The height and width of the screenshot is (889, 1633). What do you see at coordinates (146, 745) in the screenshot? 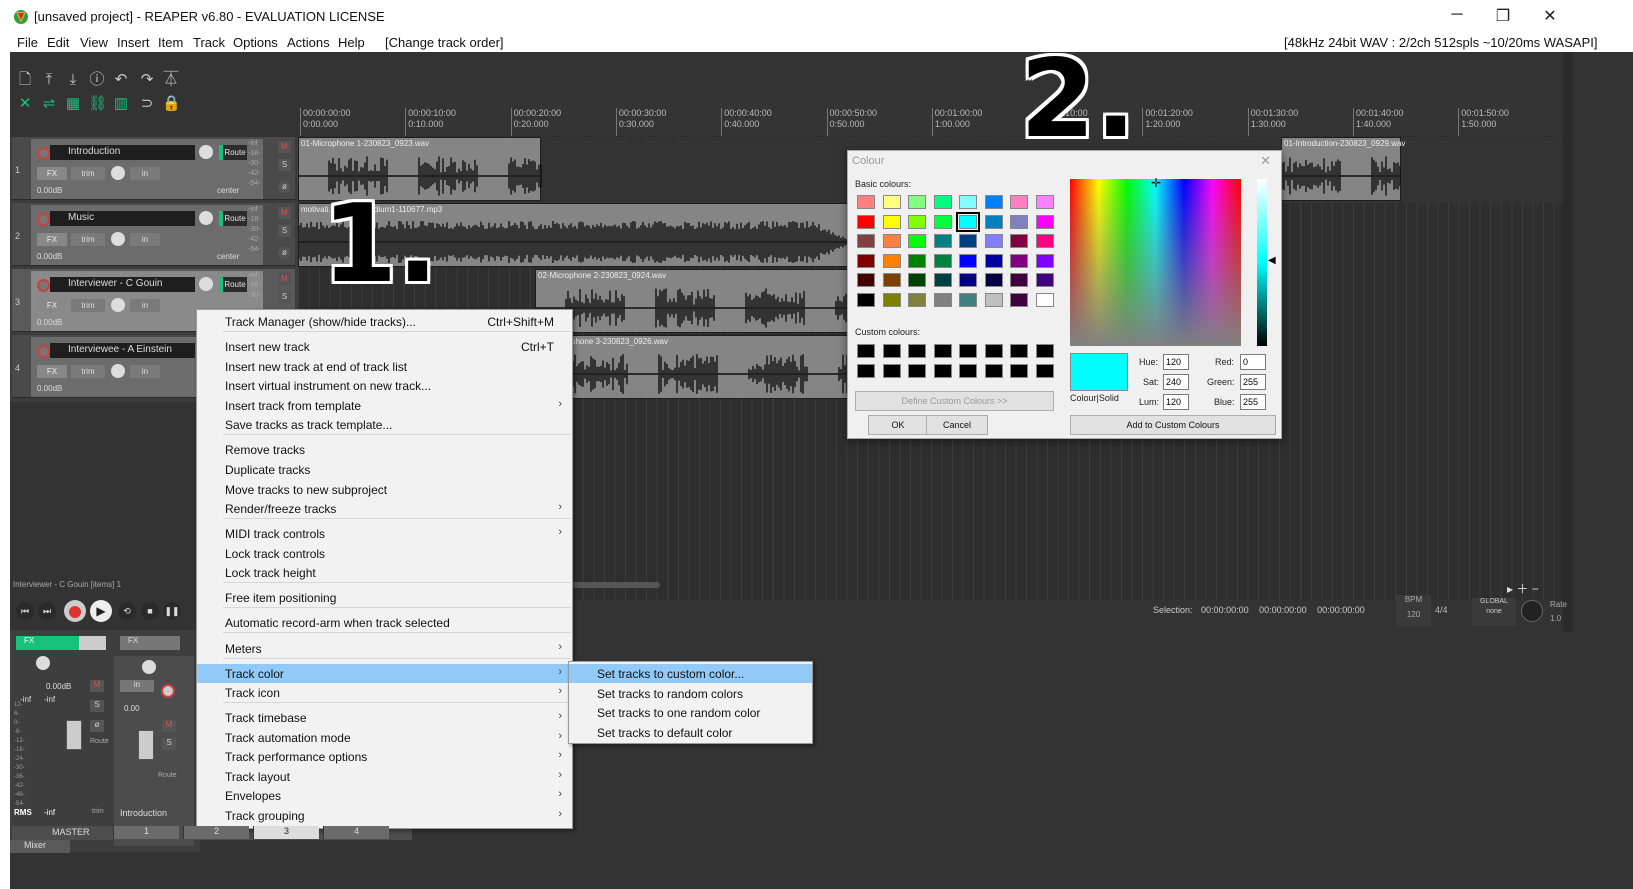
I see `strip-fader` at bounding box center [146, 745].